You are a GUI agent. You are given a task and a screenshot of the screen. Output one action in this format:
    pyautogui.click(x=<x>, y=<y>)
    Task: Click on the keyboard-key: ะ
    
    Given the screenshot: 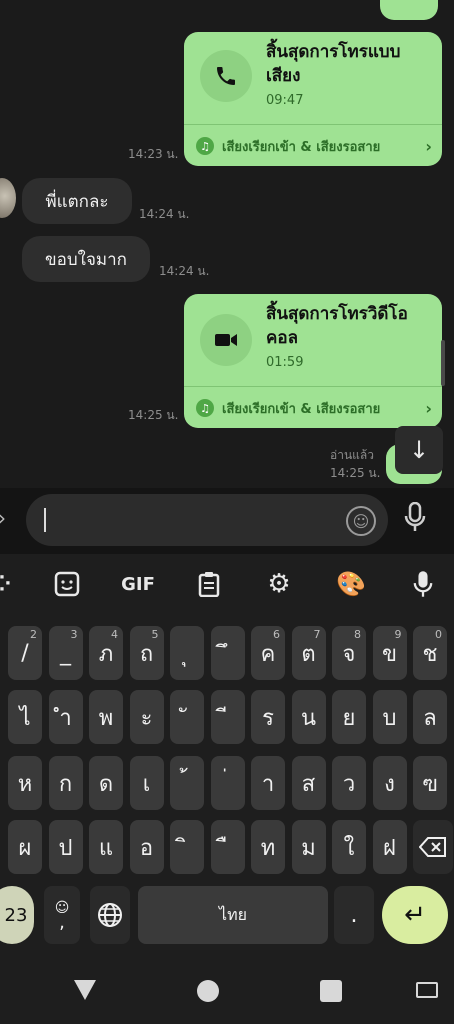 What is the action you would take?
    pyautogui.click(x=146, y=717)
    